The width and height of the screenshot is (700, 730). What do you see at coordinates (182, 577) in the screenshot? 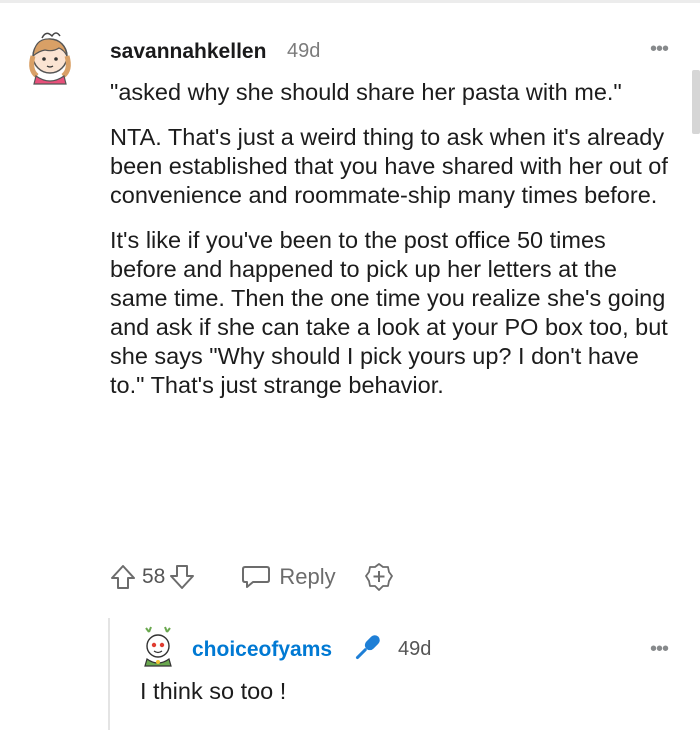
I see `downvote-icon` at bounding box center [182, 577].